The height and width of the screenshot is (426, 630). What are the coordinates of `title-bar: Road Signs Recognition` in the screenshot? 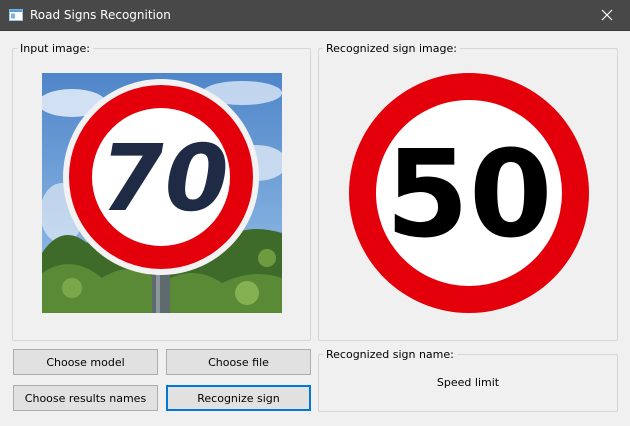 It's located at (315, 15).